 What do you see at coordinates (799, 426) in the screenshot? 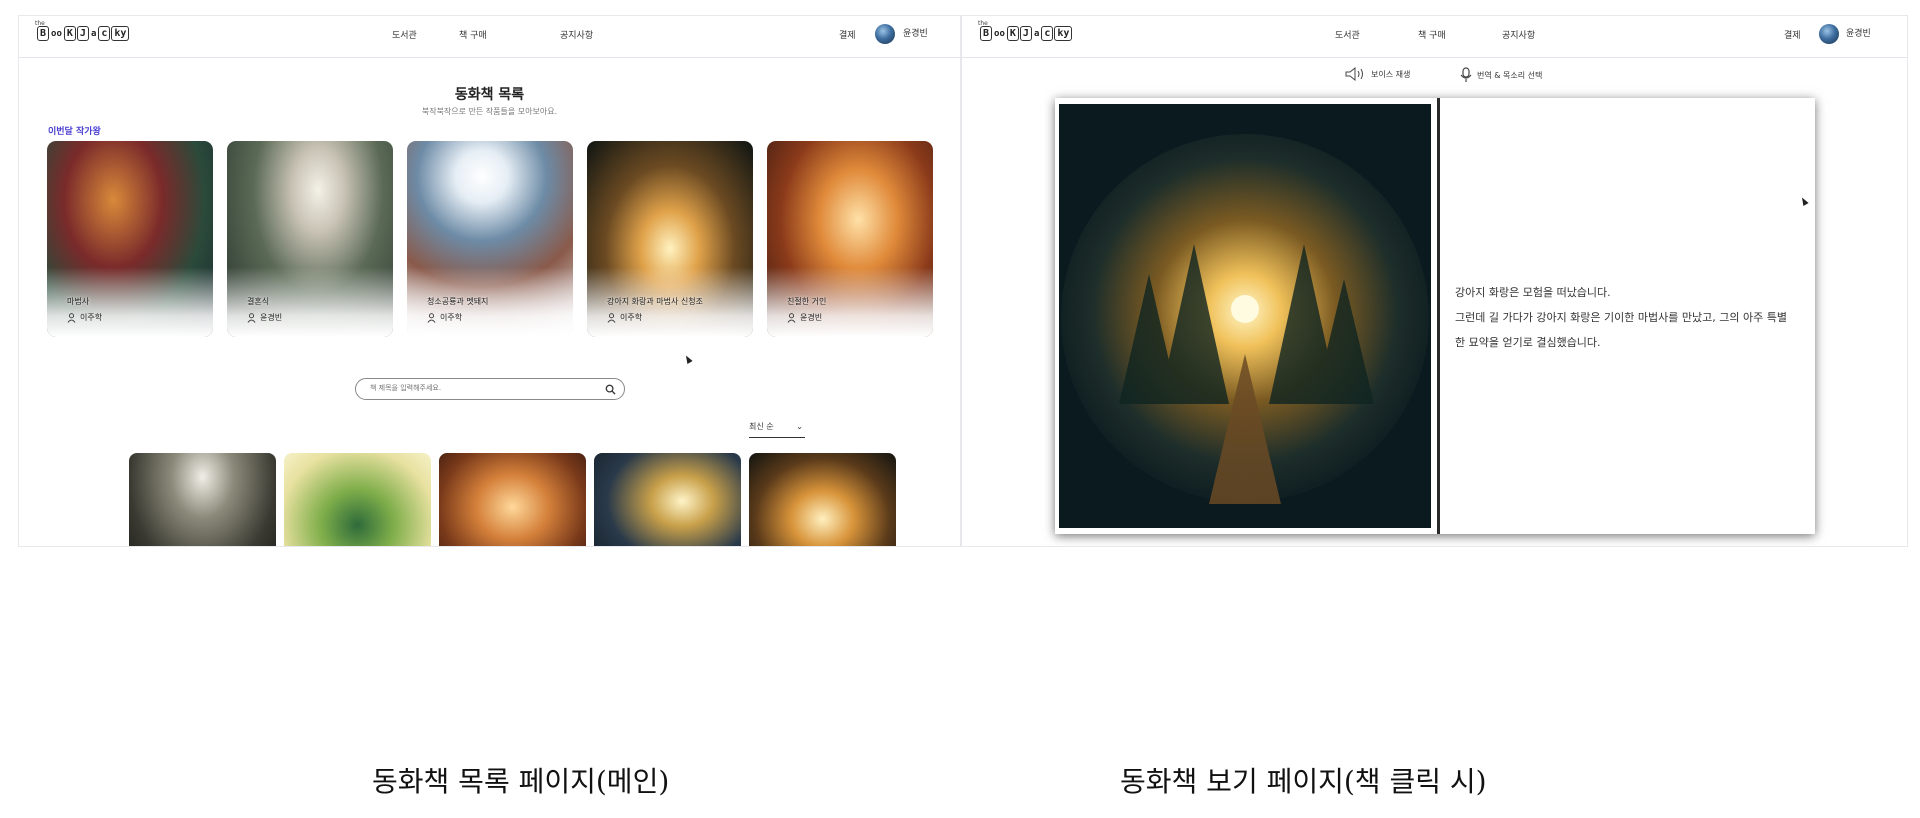
I see `chevron-down-icon: ⌄` at bounding box center [799, 426].